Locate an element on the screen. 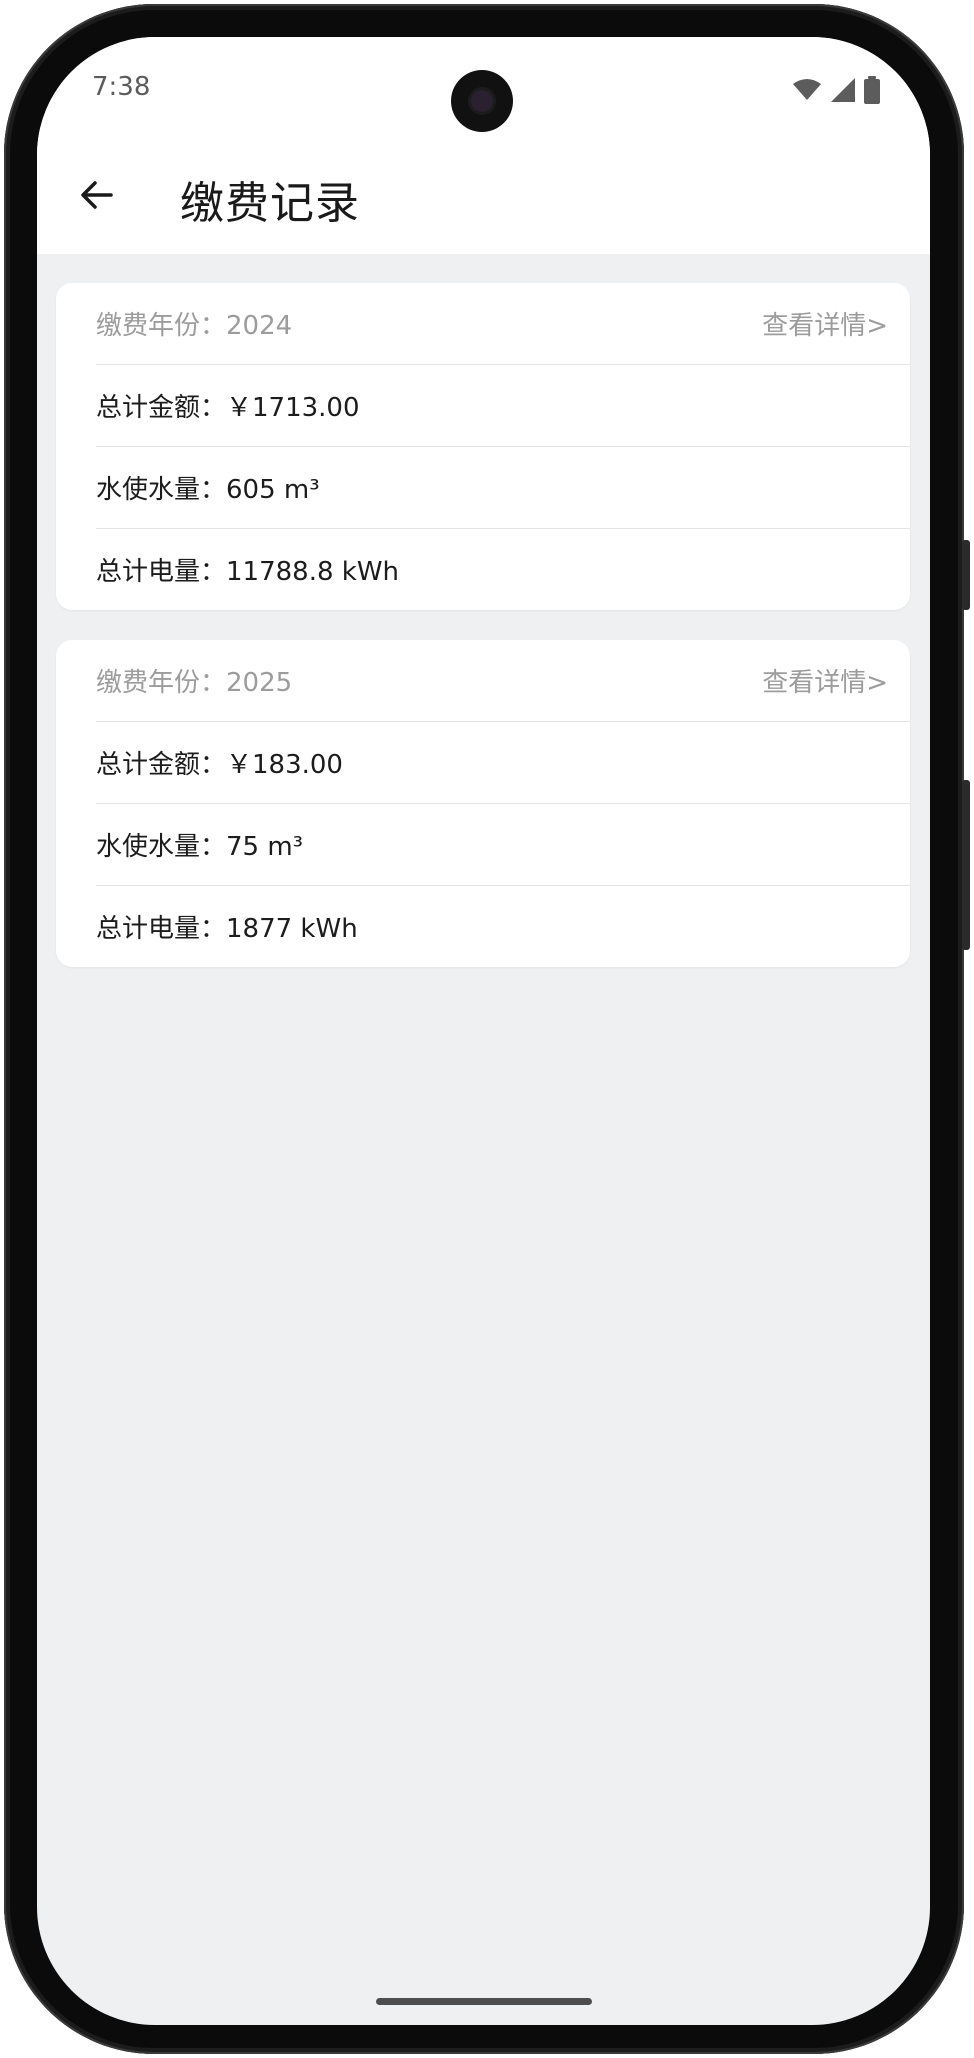 Image resolution: width=974 pixels, height=2058 pixels. record-year-row: 缴费年份：2025 查看详情> is located at coordinates (503, 681).